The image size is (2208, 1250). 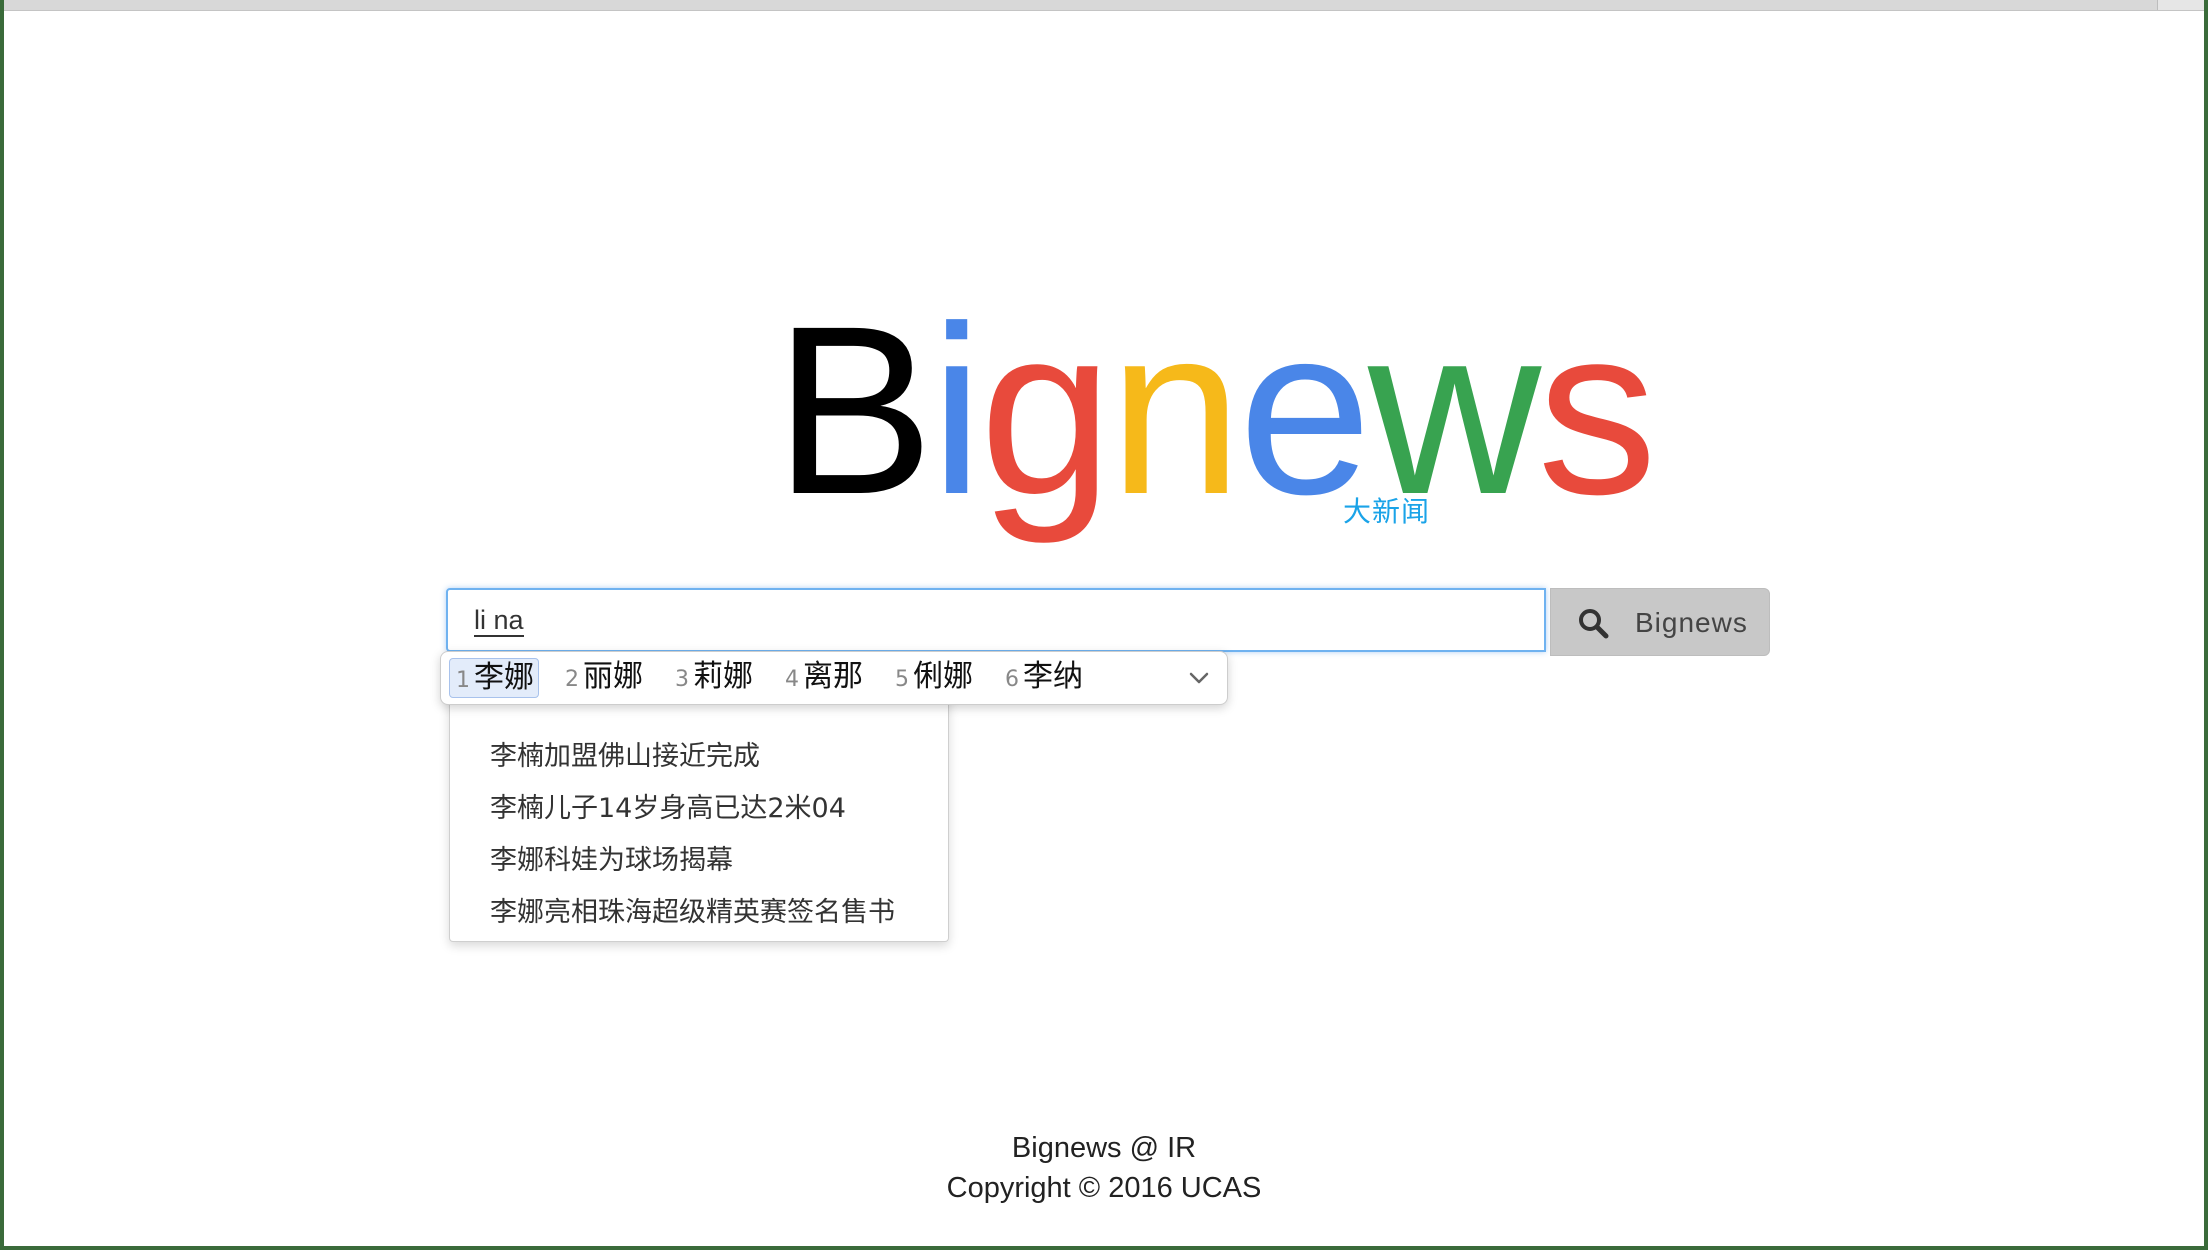 I want to click on ime-candidate-bar: 1 李娜 2 丽娜 3 莉娜 4 离那 5 俐娜 6 李纳, so click(x=834, y=678).